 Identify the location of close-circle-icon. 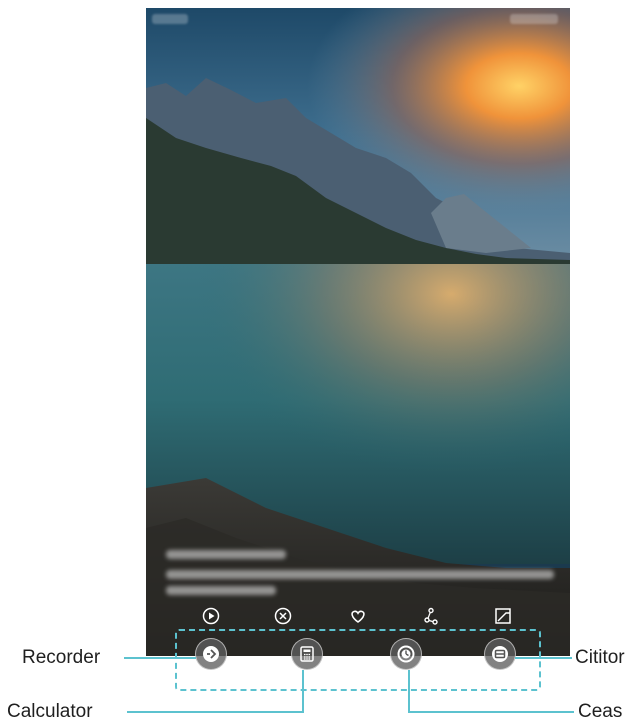
(283, 616).